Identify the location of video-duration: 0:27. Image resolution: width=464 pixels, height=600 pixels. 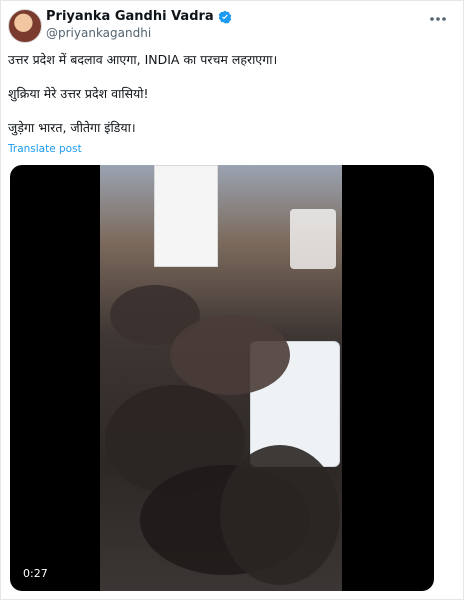
(35, 573).